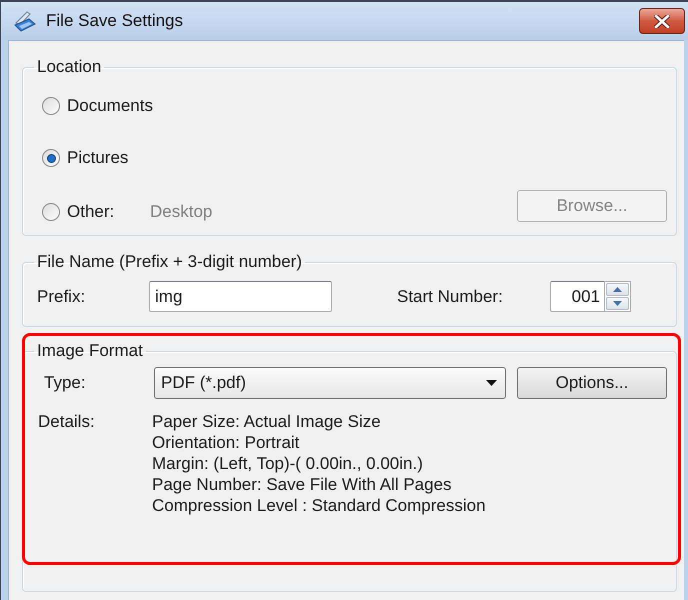  Describe the element at coordinates (319, 505) in the screenshot. I see `detail-line: Compression Level : Standard Compression` at that location.